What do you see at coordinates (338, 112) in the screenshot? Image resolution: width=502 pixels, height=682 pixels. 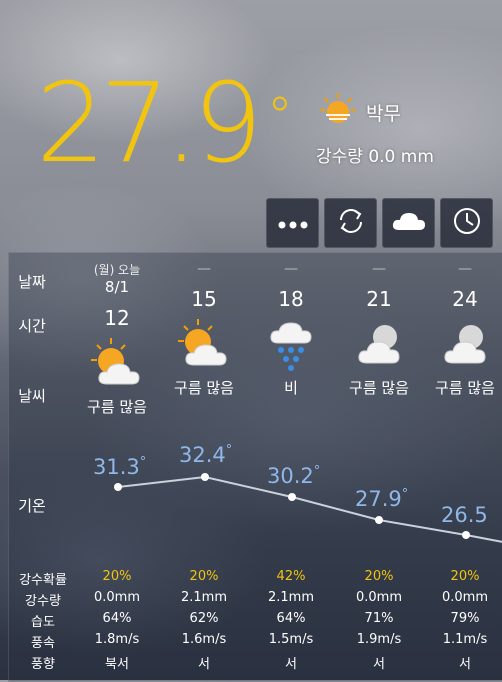 I see `sun-haze-icon` at bounding box center [338, 112].